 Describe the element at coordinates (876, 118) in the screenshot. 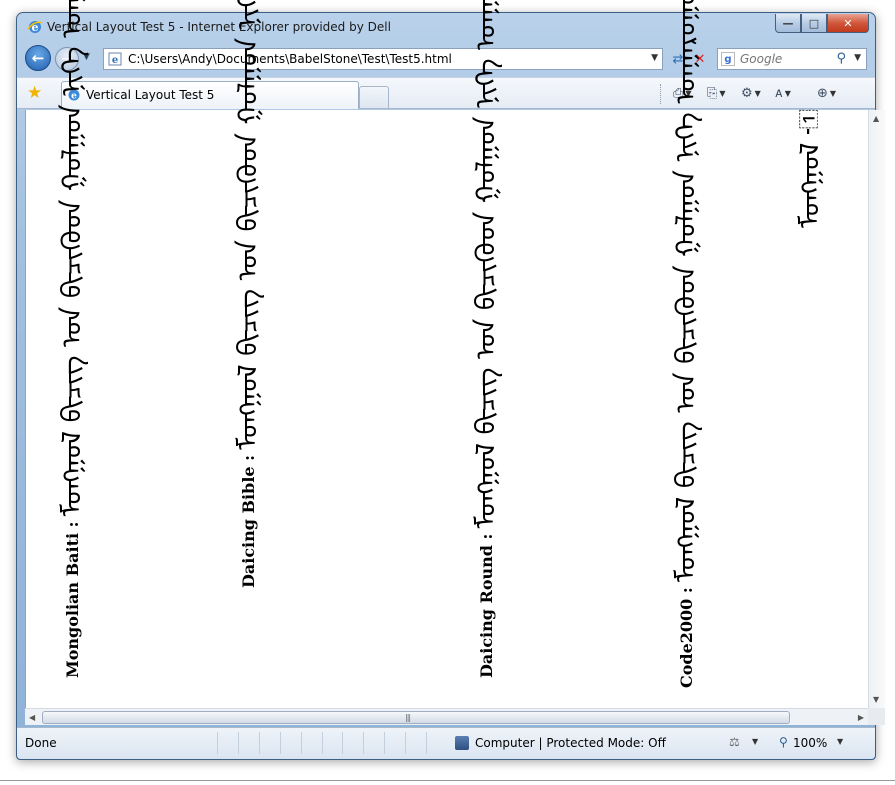

I see `scroll-up-icon: ▲` at that location.